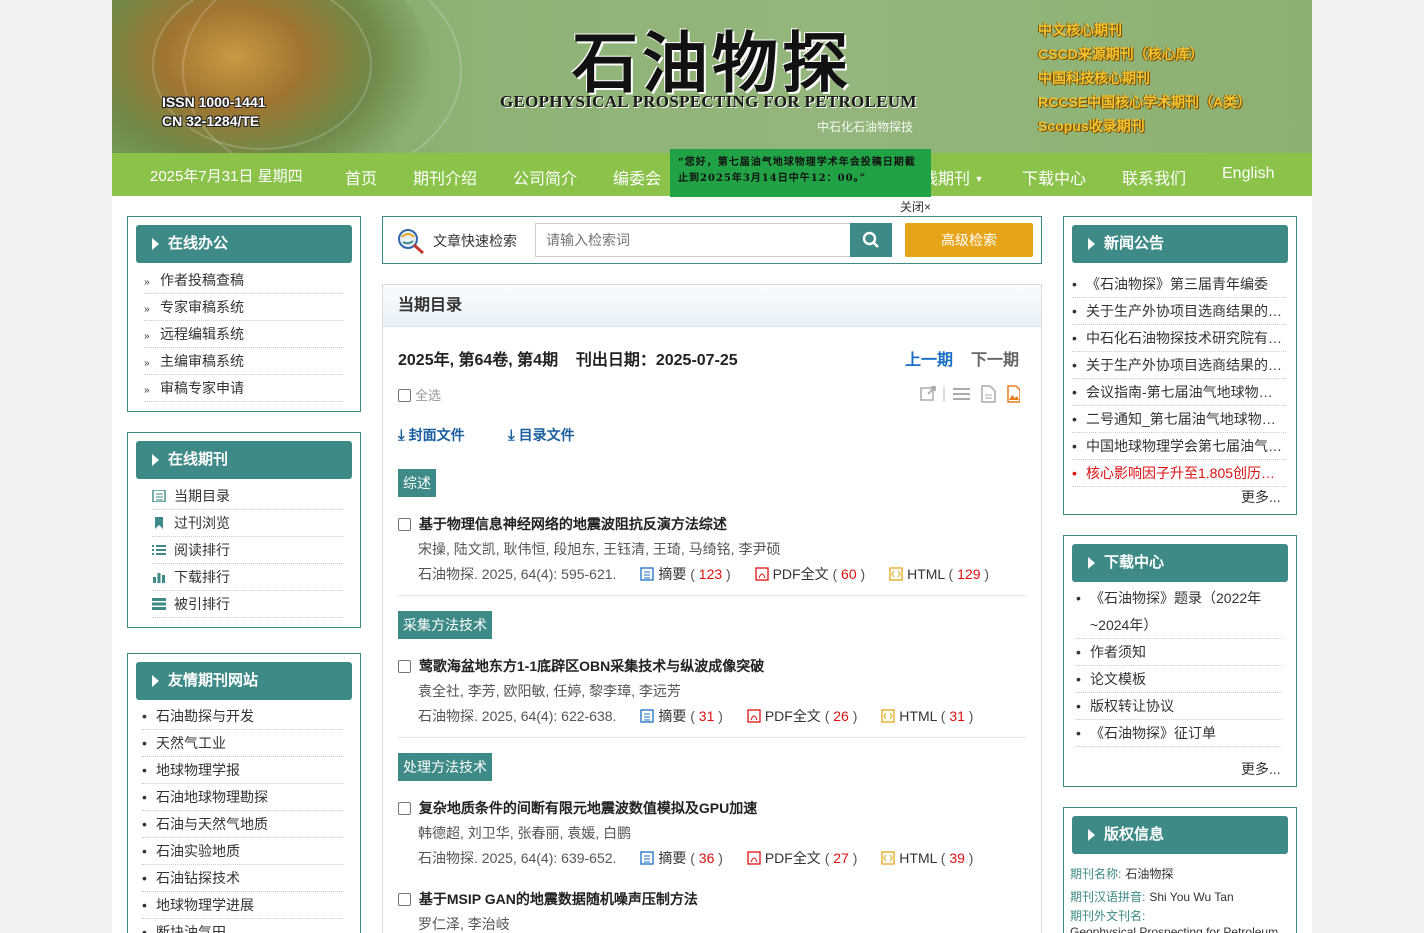 The width and height of the screenshot is (1424, 933). Describe the element at coordinates (244, 307) in the screenshot. I see `office-item: » 专家审稿系统` at that location.